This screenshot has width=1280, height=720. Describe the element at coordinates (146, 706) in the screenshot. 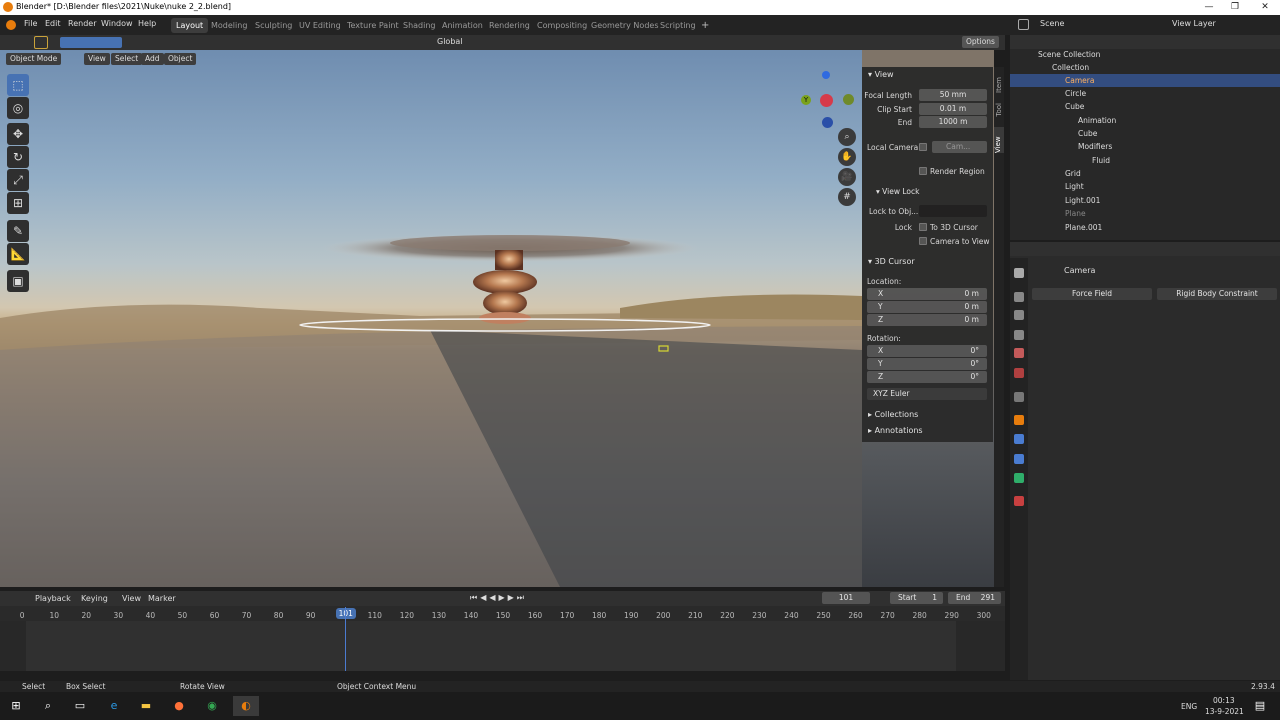

I see `file-explorer-icon: ▬` at that location.